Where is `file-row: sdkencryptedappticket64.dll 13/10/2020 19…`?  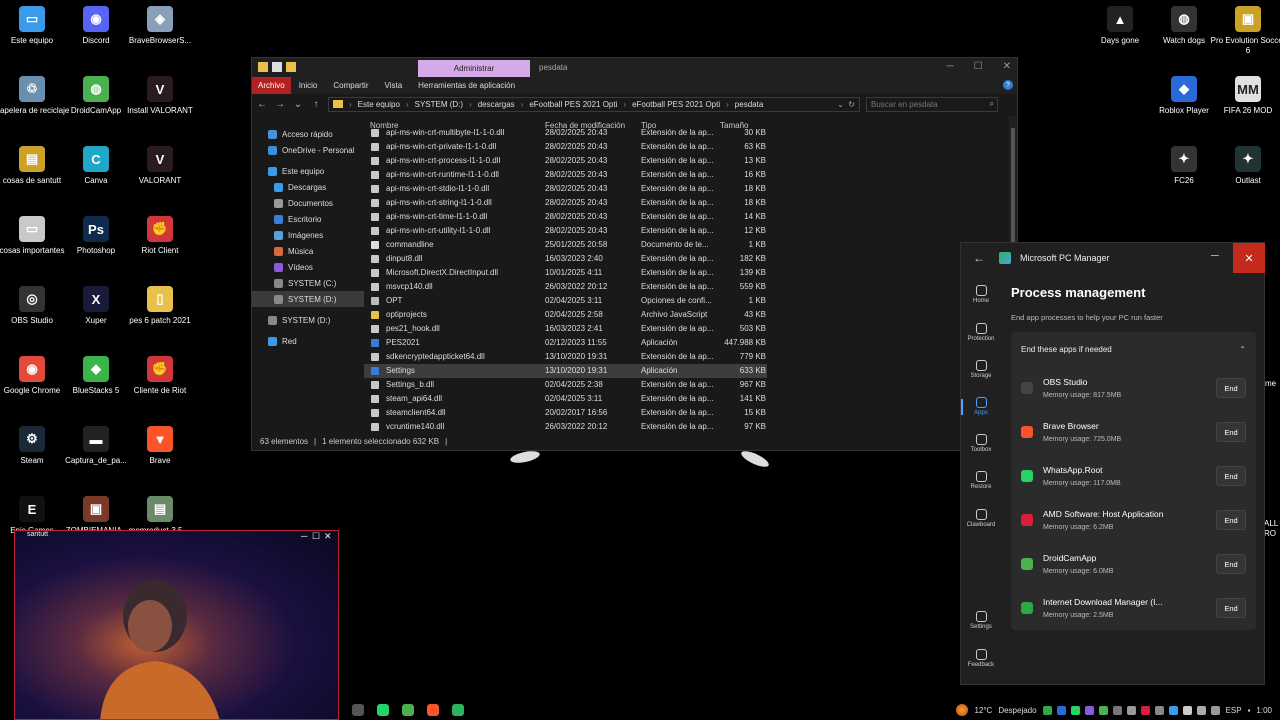
file-row: sdkencryptedappticket64.dll 13/10/2020 19… is located at coordinates (690, 357).